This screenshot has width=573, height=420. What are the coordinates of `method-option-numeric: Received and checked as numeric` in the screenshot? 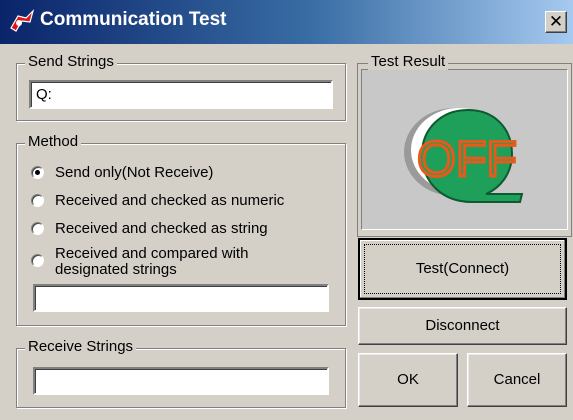 It's located at (181, 201).